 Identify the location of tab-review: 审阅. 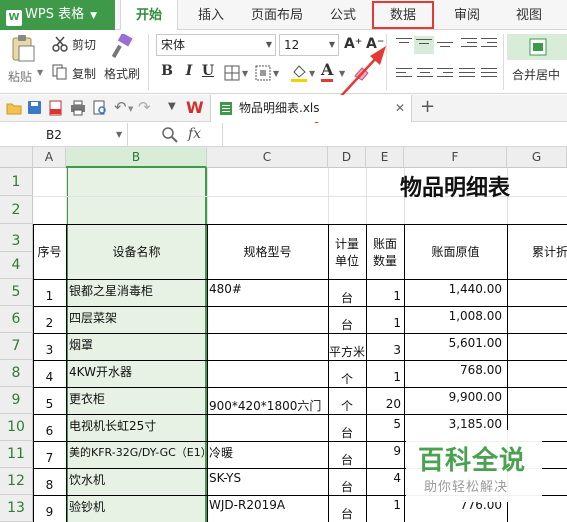
(467, 15).